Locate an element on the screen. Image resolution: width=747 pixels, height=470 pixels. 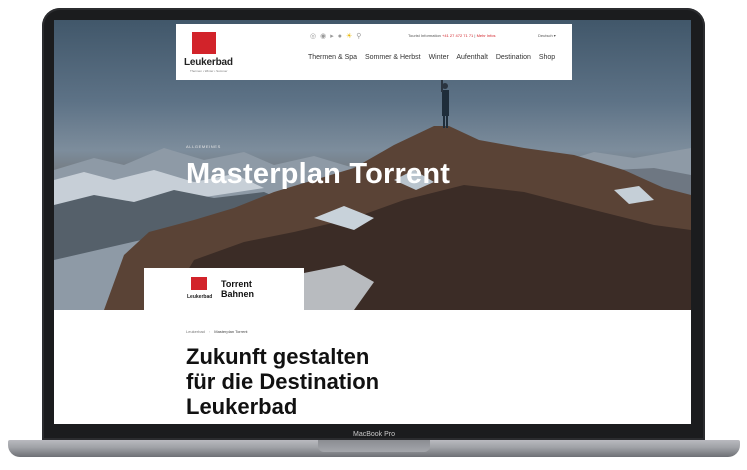
nav-aufenthalt: Aufenthalt is located at coordinates (472, 57).